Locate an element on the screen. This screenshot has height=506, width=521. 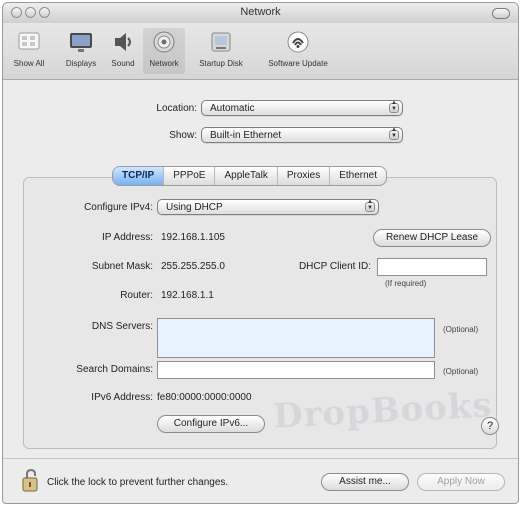
toolbar-software-update: Software Update is located at coordinates (298, 51).